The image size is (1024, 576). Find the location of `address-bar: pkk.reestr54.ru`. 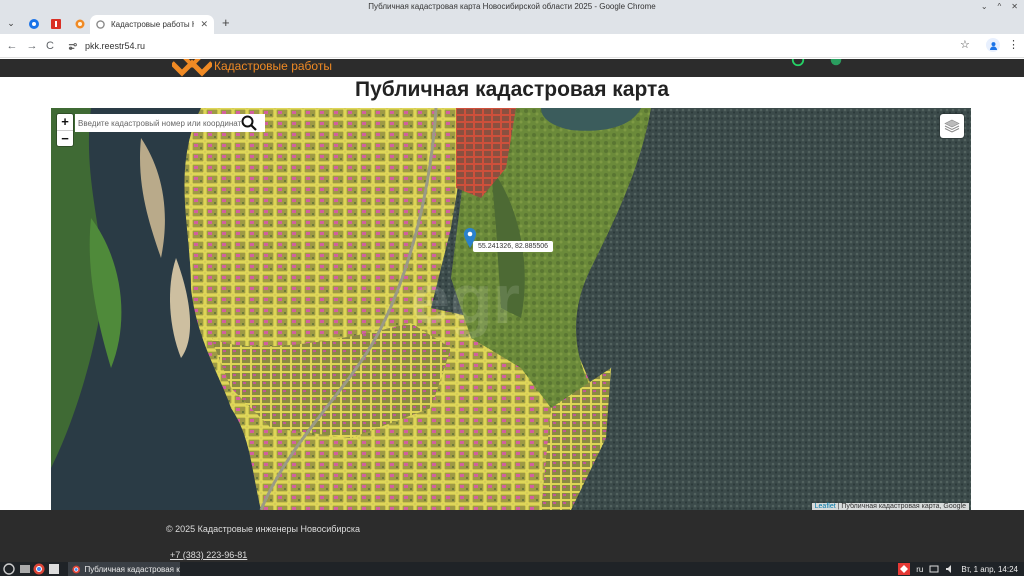

address-bar: pkk.reestr54.ru is located at coordinates (520, 46).